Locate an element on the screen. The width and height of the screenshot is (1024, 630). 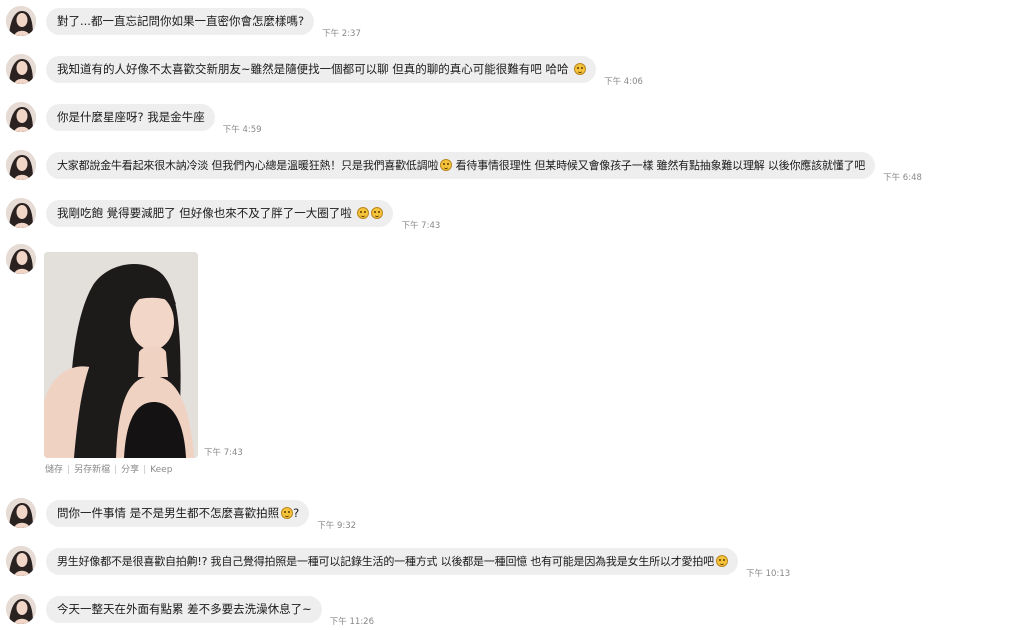
message-time: 下午 4:59 is located at coordinates (242, 130).